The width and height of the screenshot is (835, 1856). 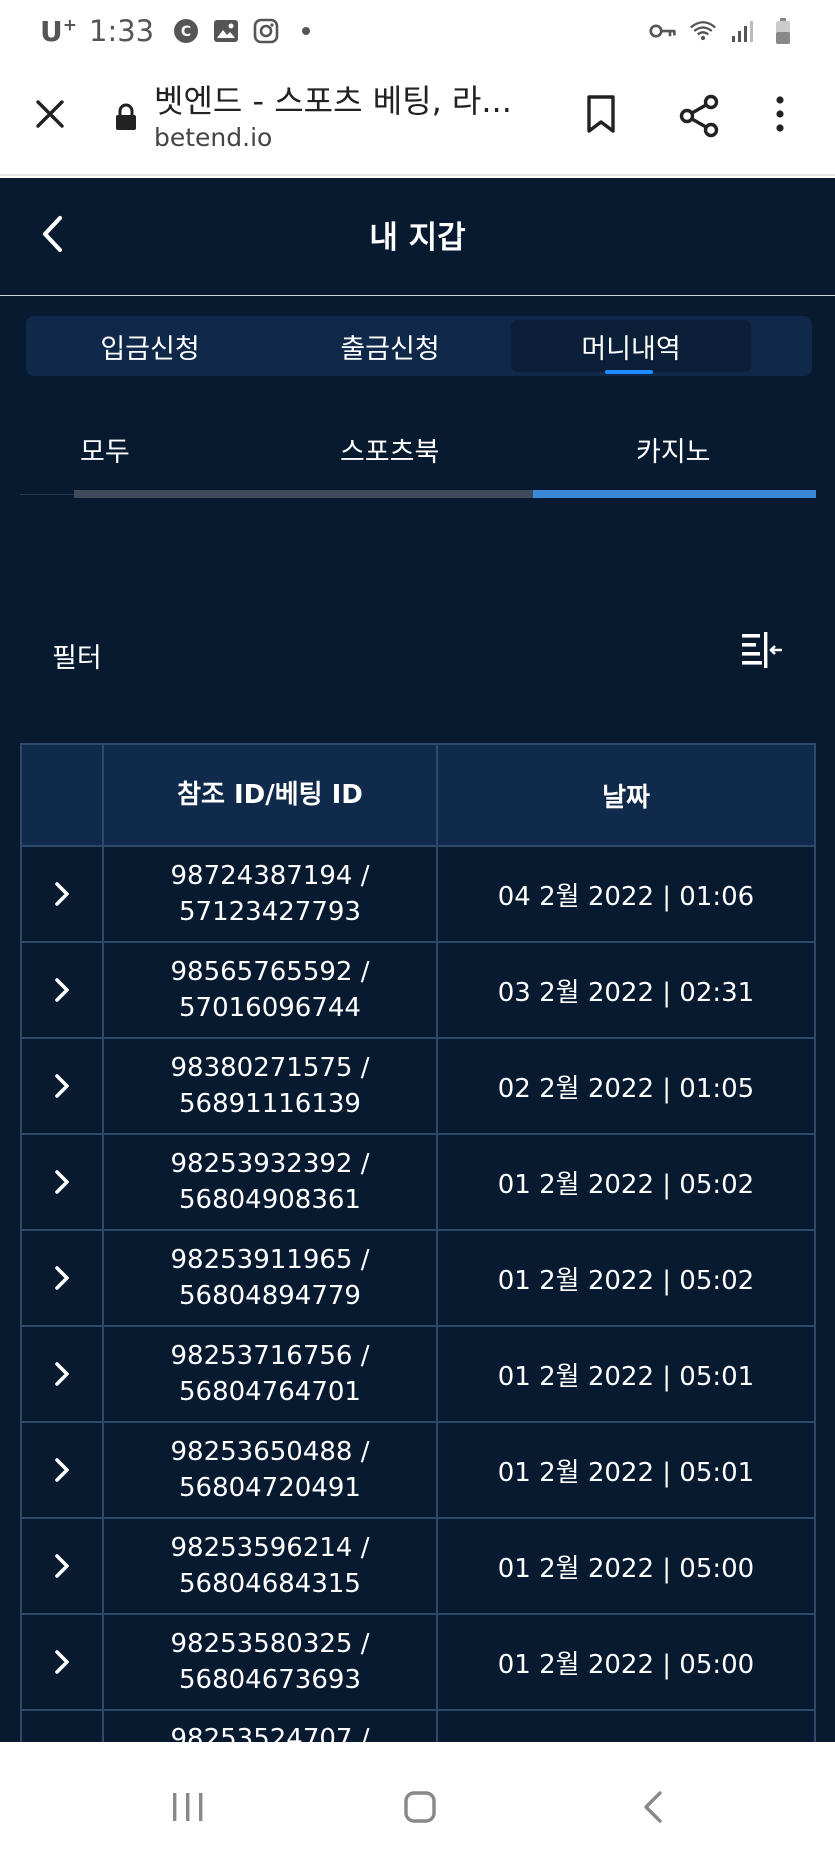 What do you see at coordinates (271, 1662) in the screenshot?
I see `ref-bet-id: 98253580325 /56804673693` at bounding box center [271, 1662].